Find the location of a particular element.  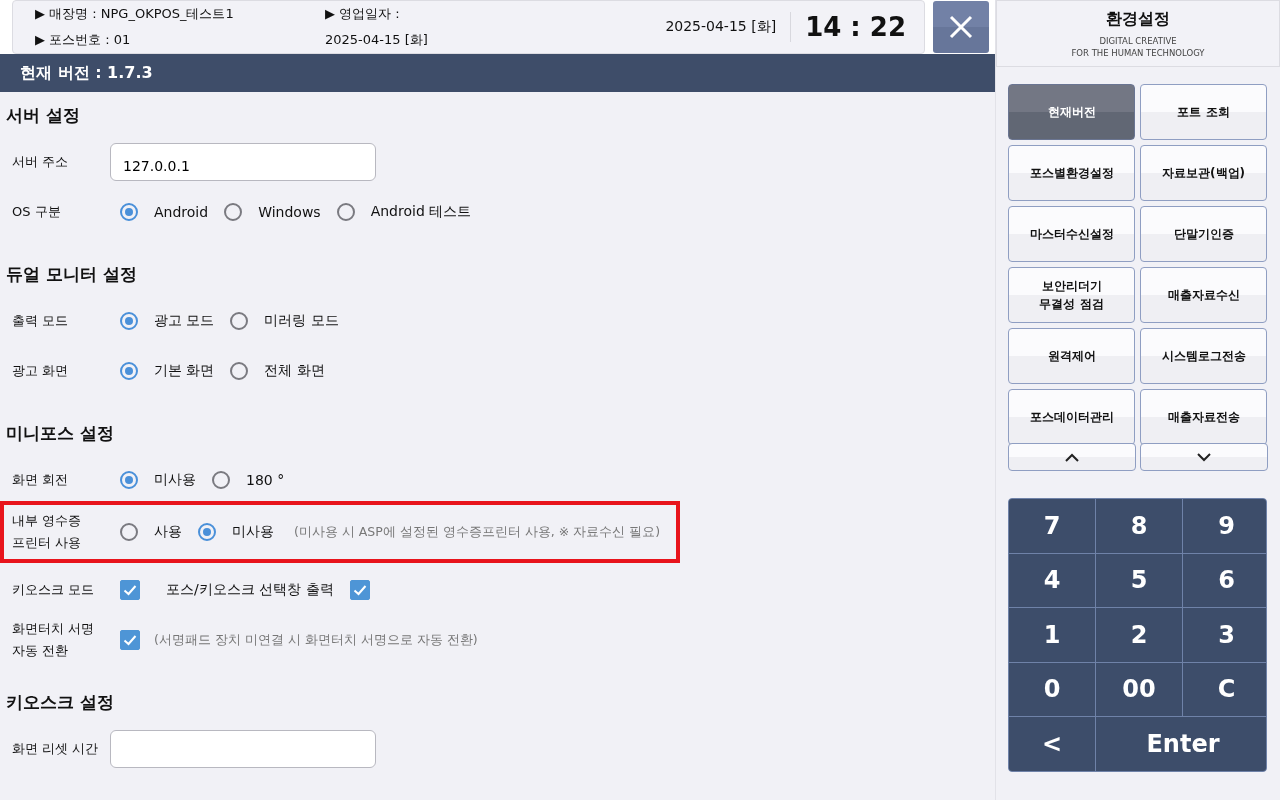

menu-button: 매출자료전송 is located at coordinates (1203, 417).